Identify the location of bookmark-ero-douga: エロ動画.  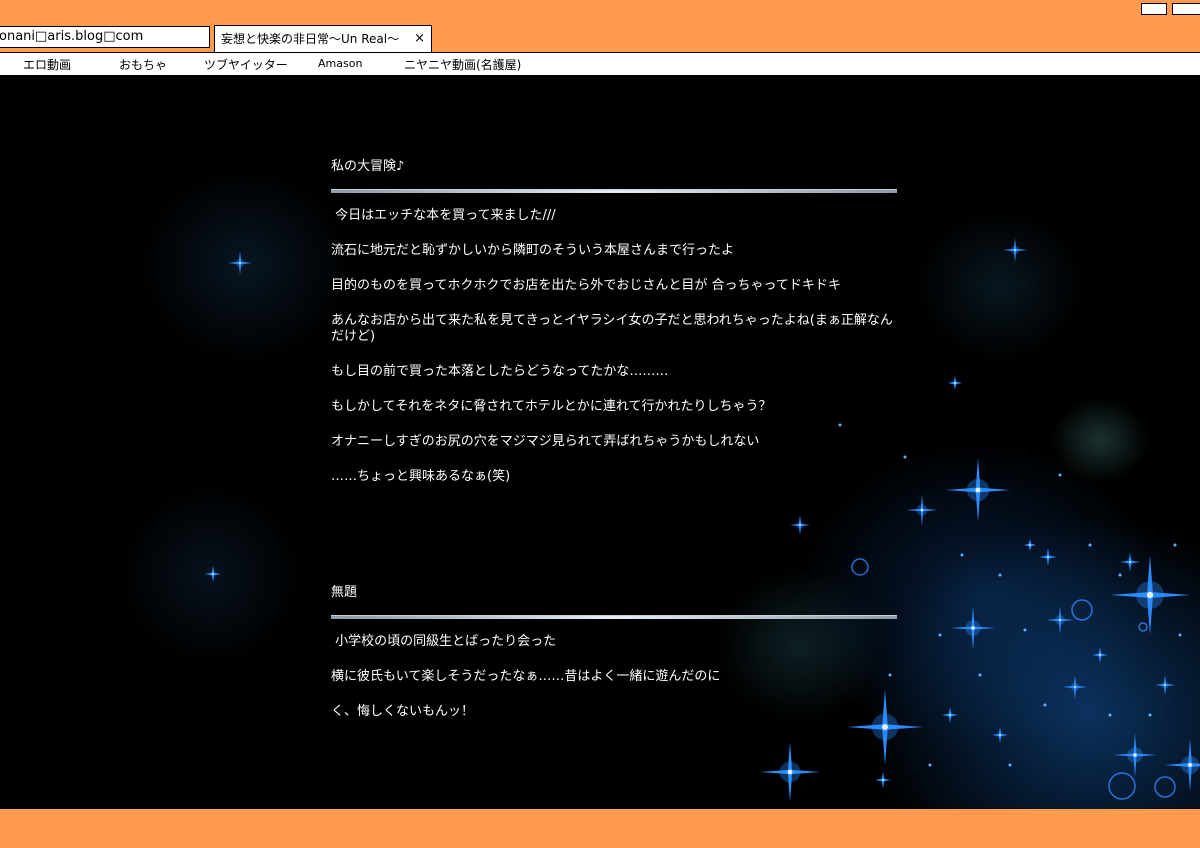
(47, 64).